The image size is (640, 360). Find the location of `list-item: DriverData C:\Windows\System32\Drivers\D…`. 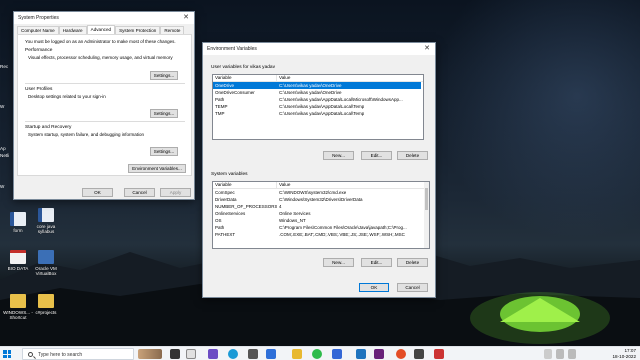

list-item: DriverData C:\Windows\System32\Drivers\D… is located at coordinates (321, 199).